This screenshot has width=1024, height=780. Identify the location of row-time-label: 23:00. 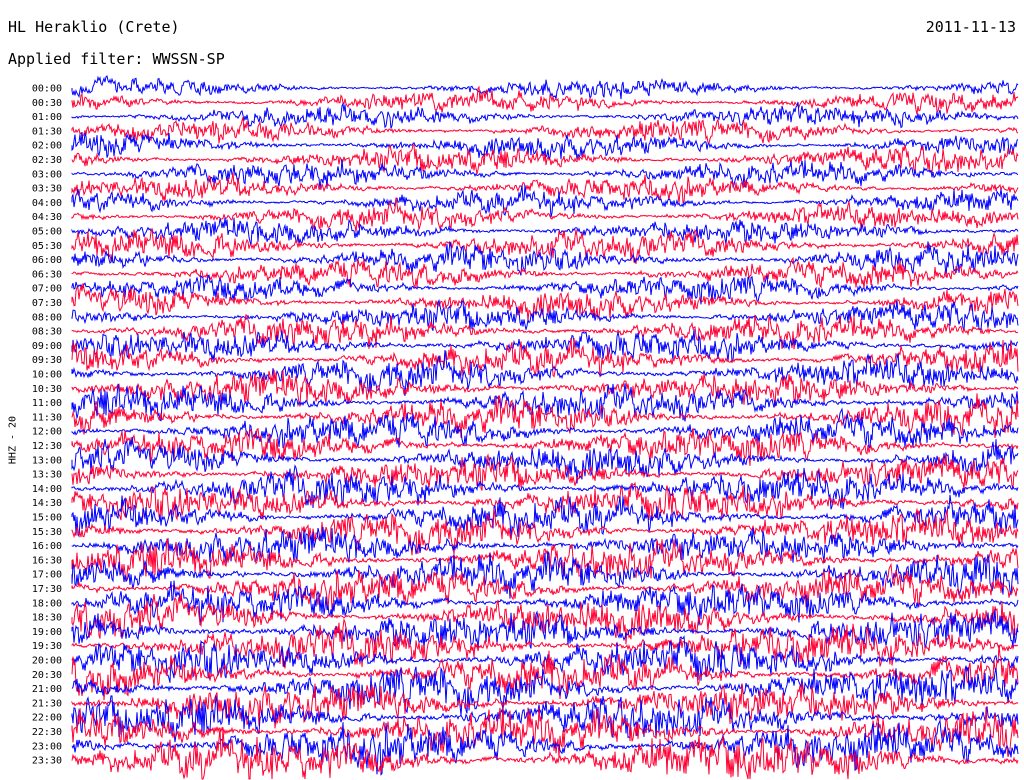
(47, 746).